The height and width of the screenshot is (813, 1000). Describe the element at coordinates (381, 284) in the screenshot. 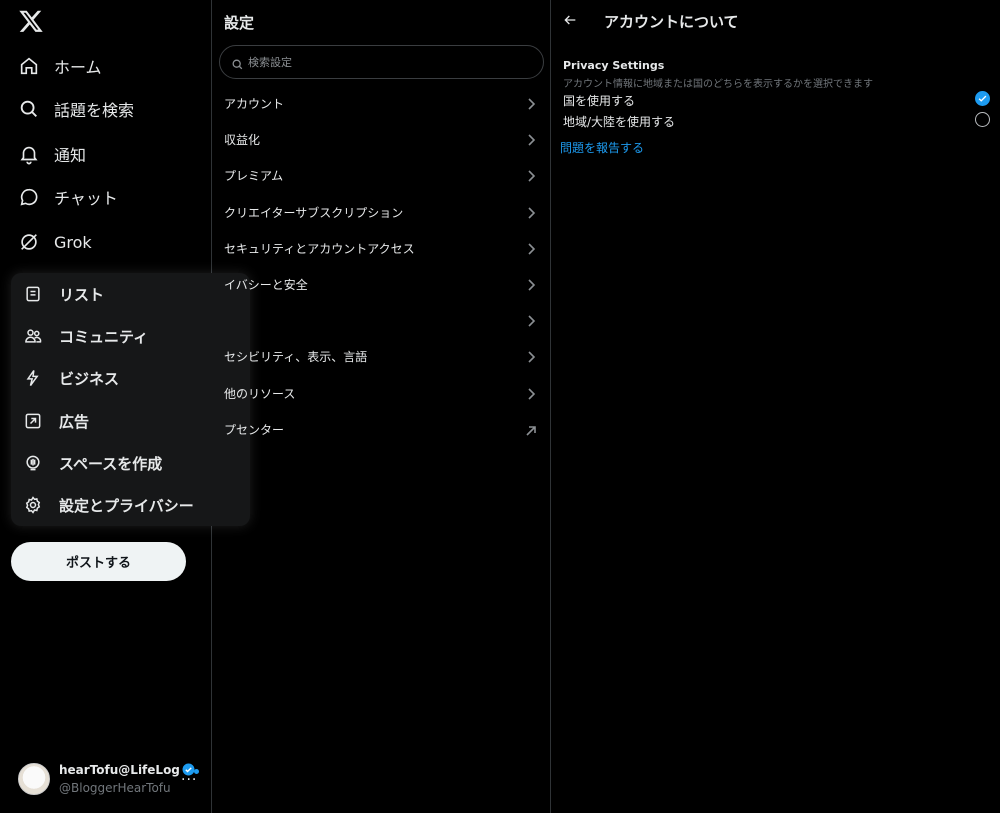

I see `settings-row: イバシーと安全` at that location.